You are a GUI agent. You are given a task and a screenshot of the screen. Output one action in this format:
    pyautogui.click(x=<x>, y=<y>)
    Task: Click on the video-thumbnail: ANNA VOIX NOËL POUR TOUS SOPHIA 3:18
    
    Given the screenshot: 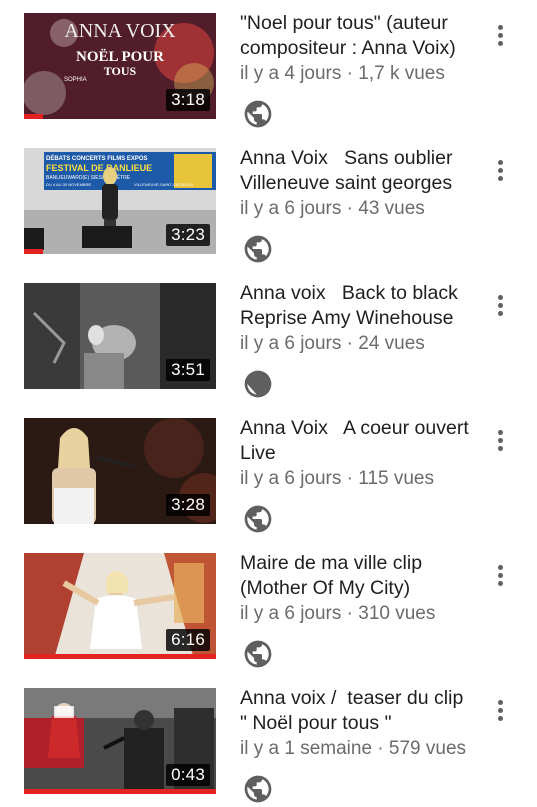 What is the action you would take?
    pyautogui.click(x=120, y=66)
    